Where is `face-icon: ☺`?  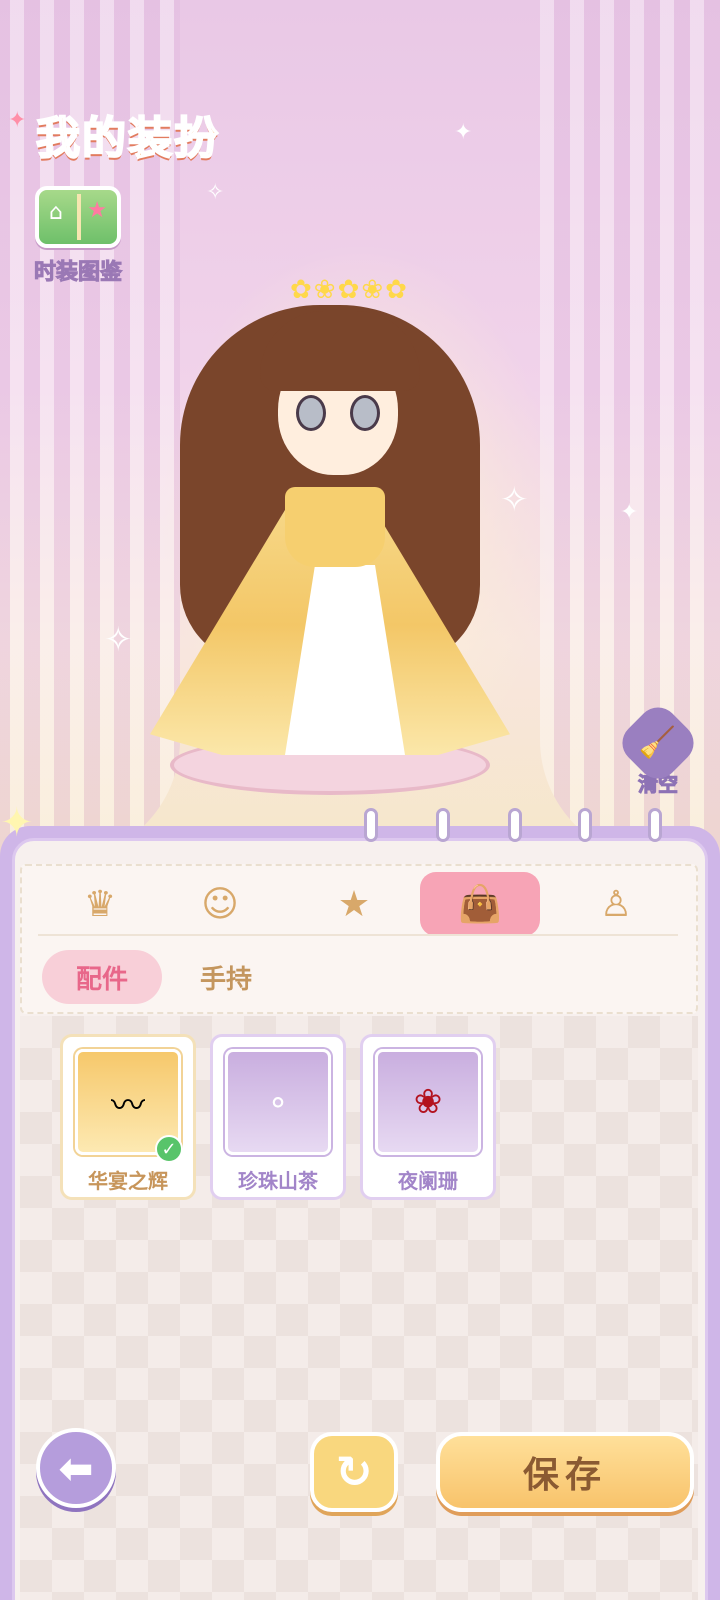
face-icon: ☺ is located at coordinates (220, 904).